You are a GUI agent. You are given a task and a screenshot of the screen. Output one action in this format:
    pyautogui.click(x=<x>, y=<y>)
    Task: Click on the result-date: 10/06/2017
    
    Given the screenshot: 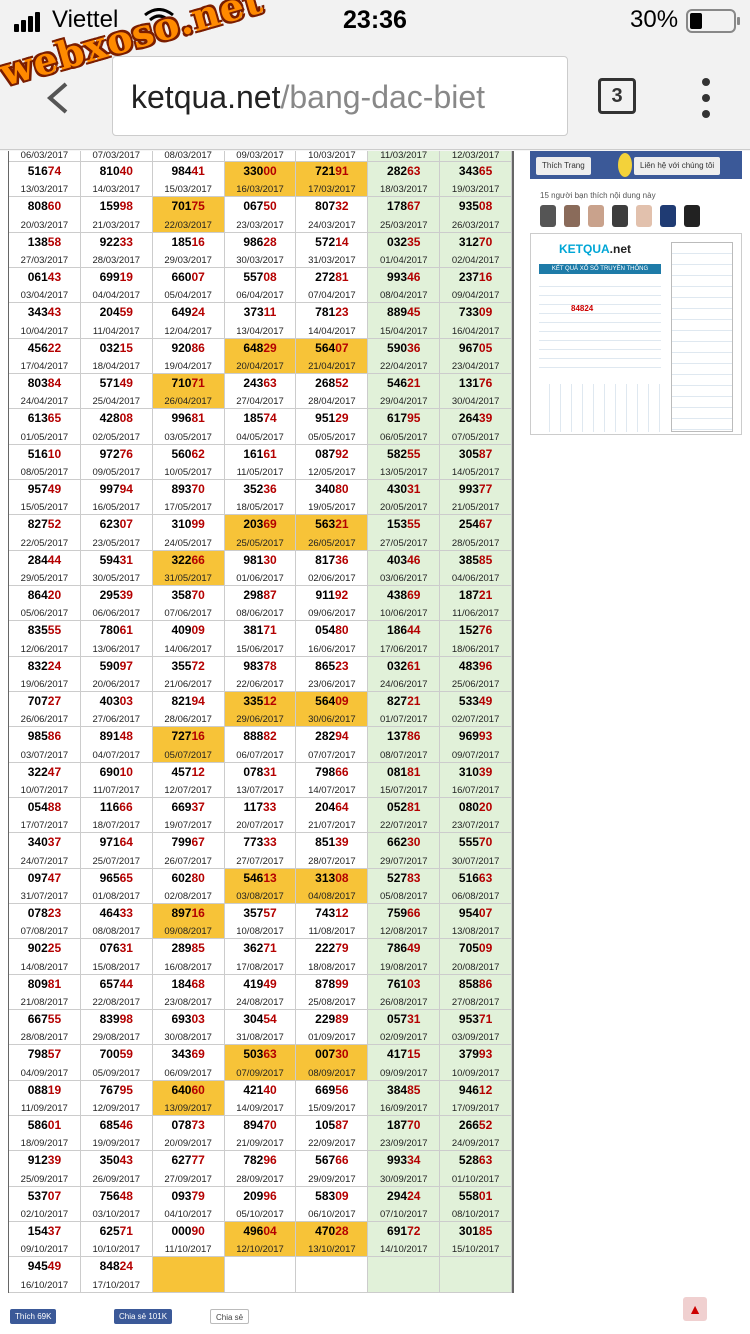 What is the action you would take?
    pyautogui.click(x=403, y=614)
    